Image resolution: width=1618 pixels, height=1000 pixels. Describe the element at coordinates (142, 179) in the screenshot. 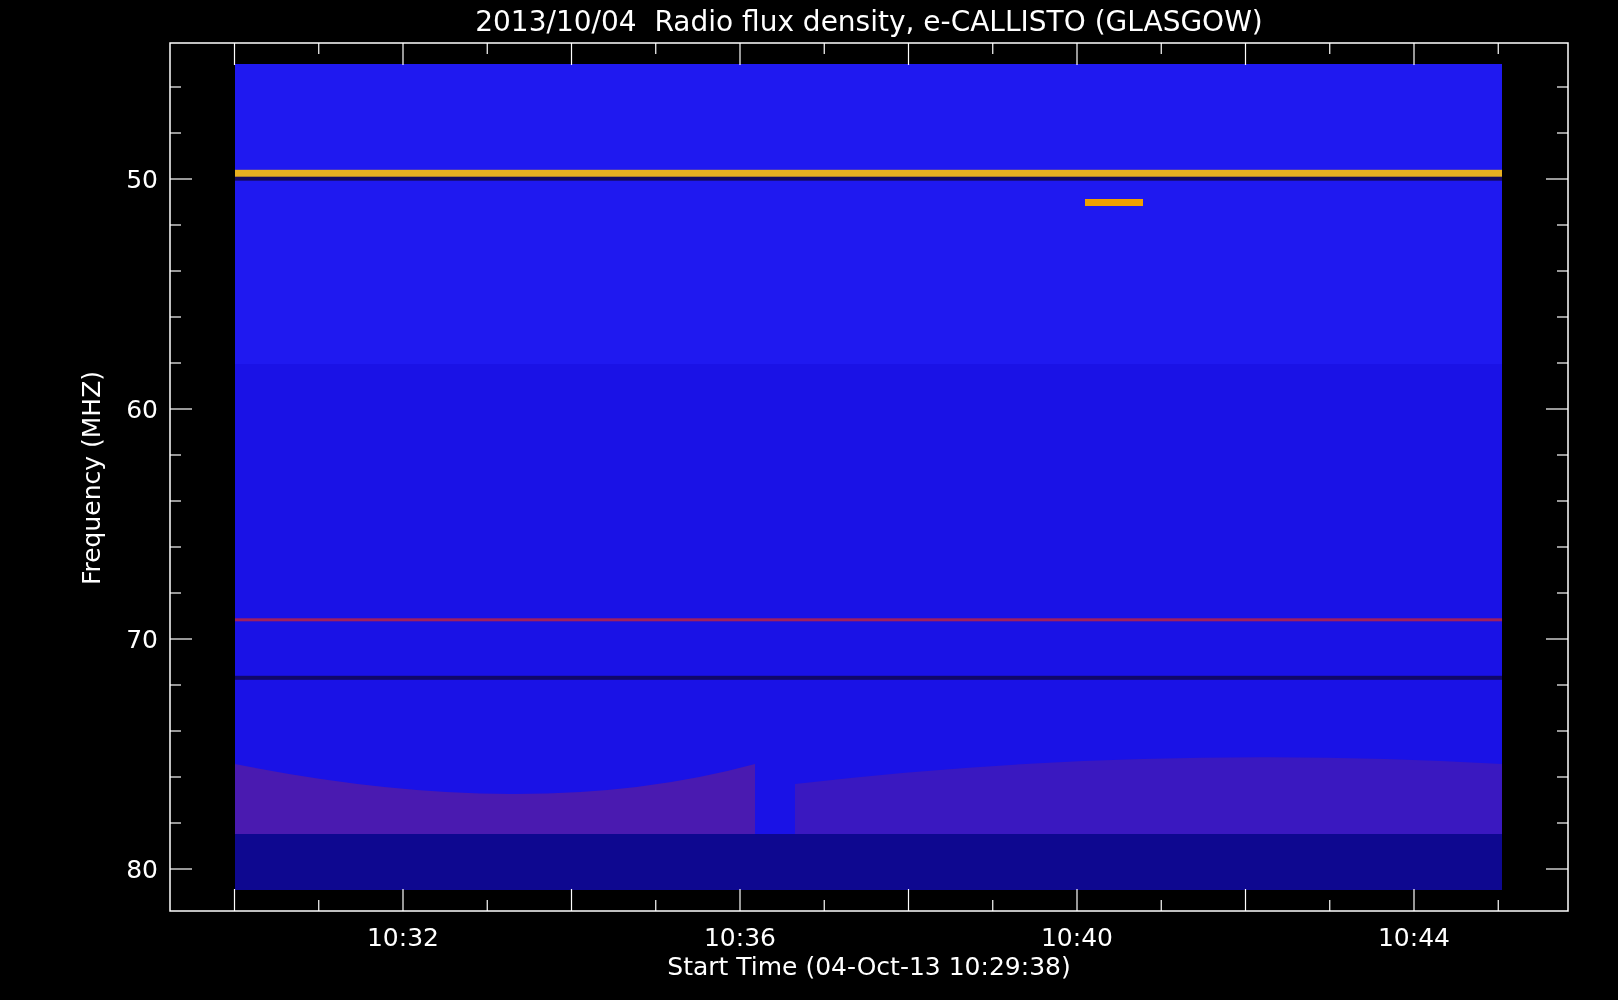

I see `y-tick-label: 50` at that location.